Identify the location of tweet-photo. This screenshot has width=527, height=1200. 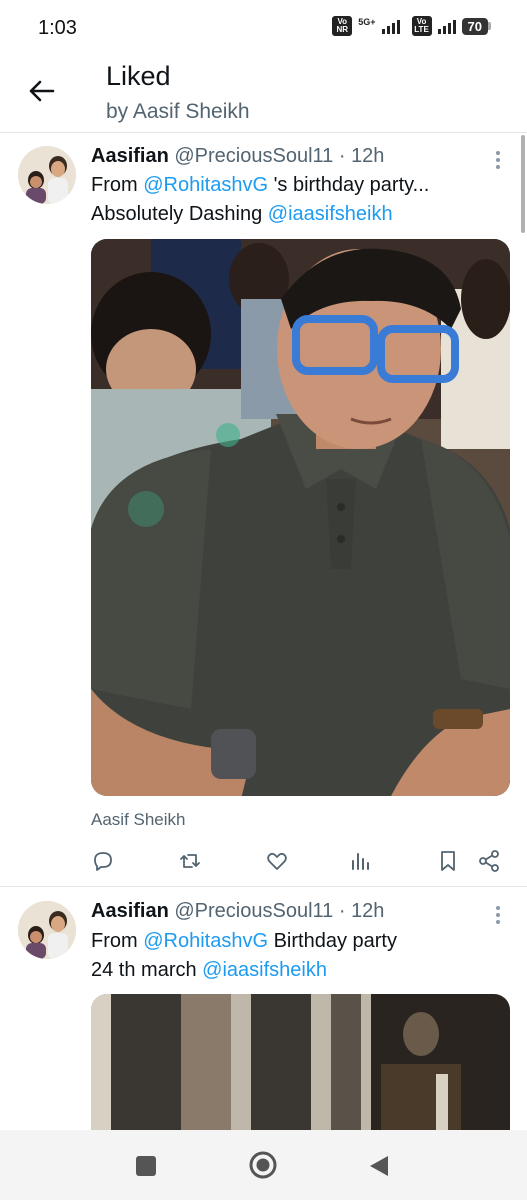
(300, 1069).